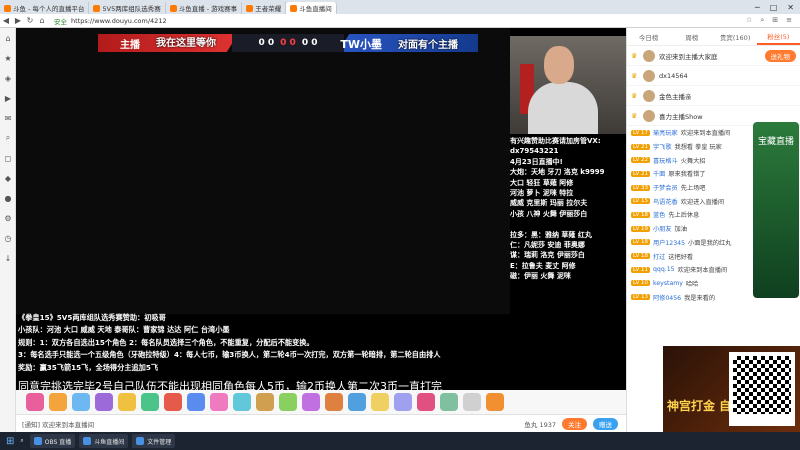 This screenshot has width=800, height=450. What do you see at coordinates (691, 36) in the screenshot?
I see `tab-weekly-rank: 周榜` at bounding box center [691, 36].